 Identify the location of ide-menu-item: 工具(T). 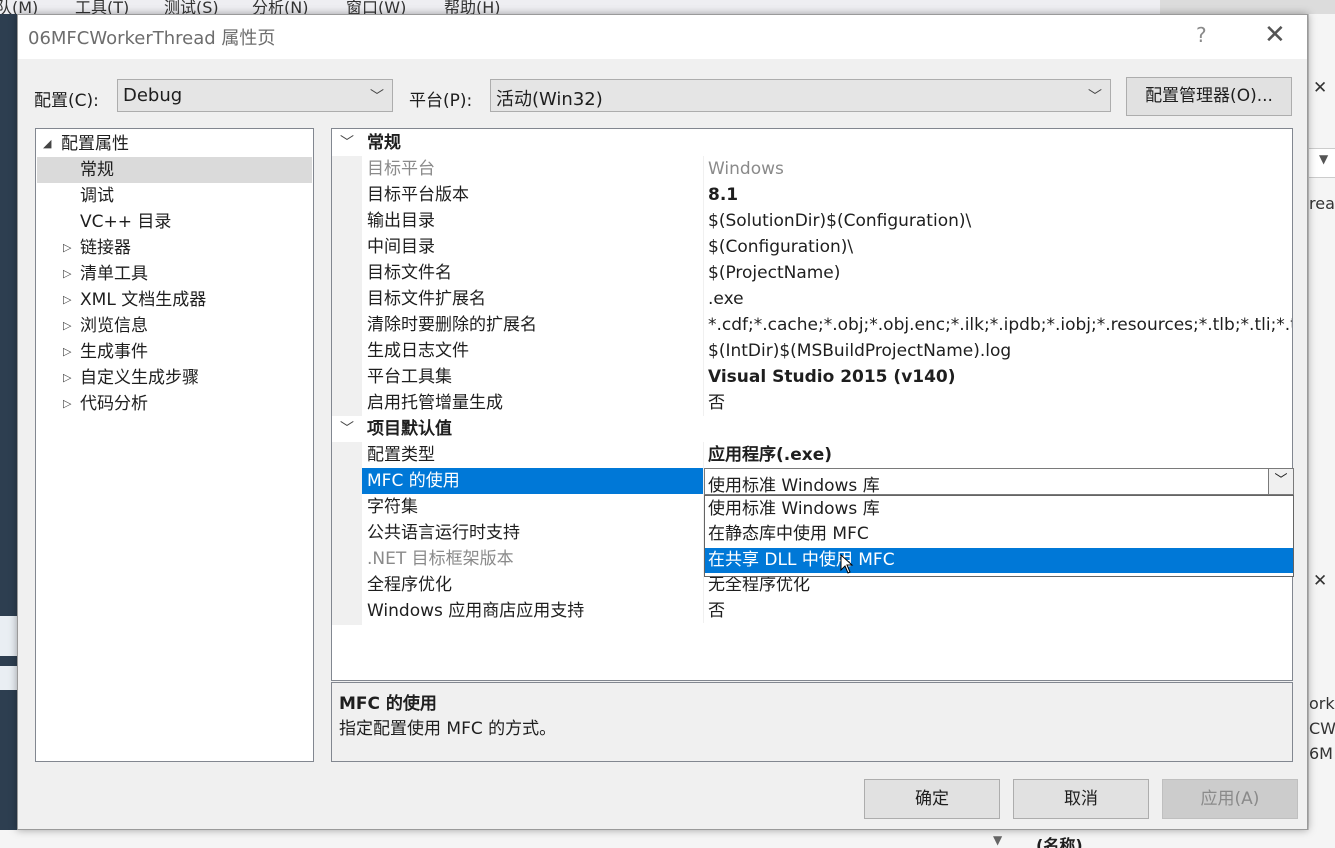
(102, 7).